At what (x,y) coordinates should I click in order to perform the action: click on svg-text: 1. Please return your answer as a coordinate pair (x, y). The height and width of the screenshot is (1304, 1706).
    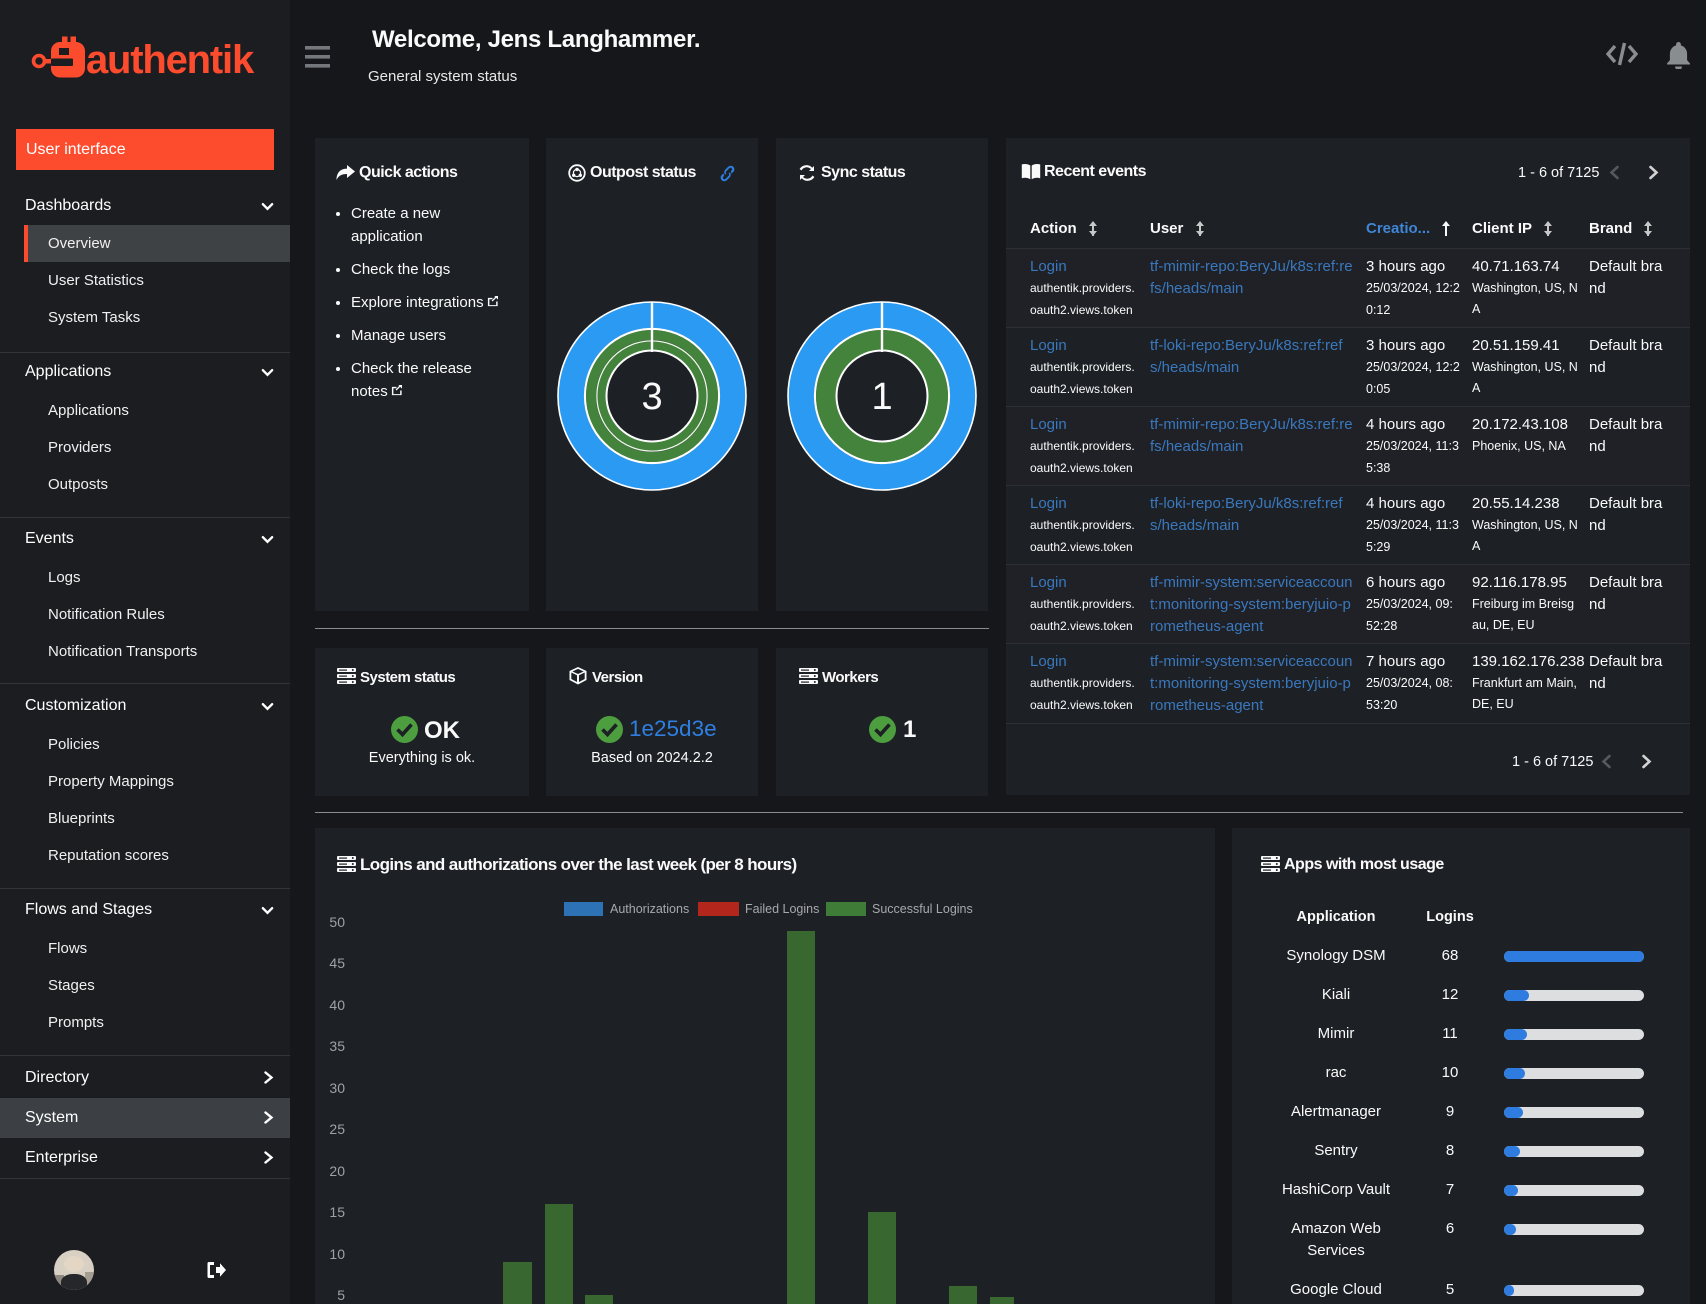
    Looking at the image, I should click on (881, 397).